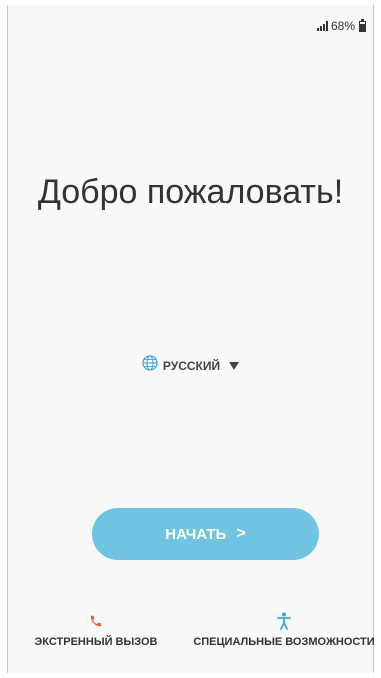 This screenshot has height=678, width=381. What do you see at coordinates (284, 642) in the screenshot?
I see `accessibility-label: СПЕЦИАЛЬНЫЕ ВОЗМОЖНОСТИ` at bounding box center [284, 642].